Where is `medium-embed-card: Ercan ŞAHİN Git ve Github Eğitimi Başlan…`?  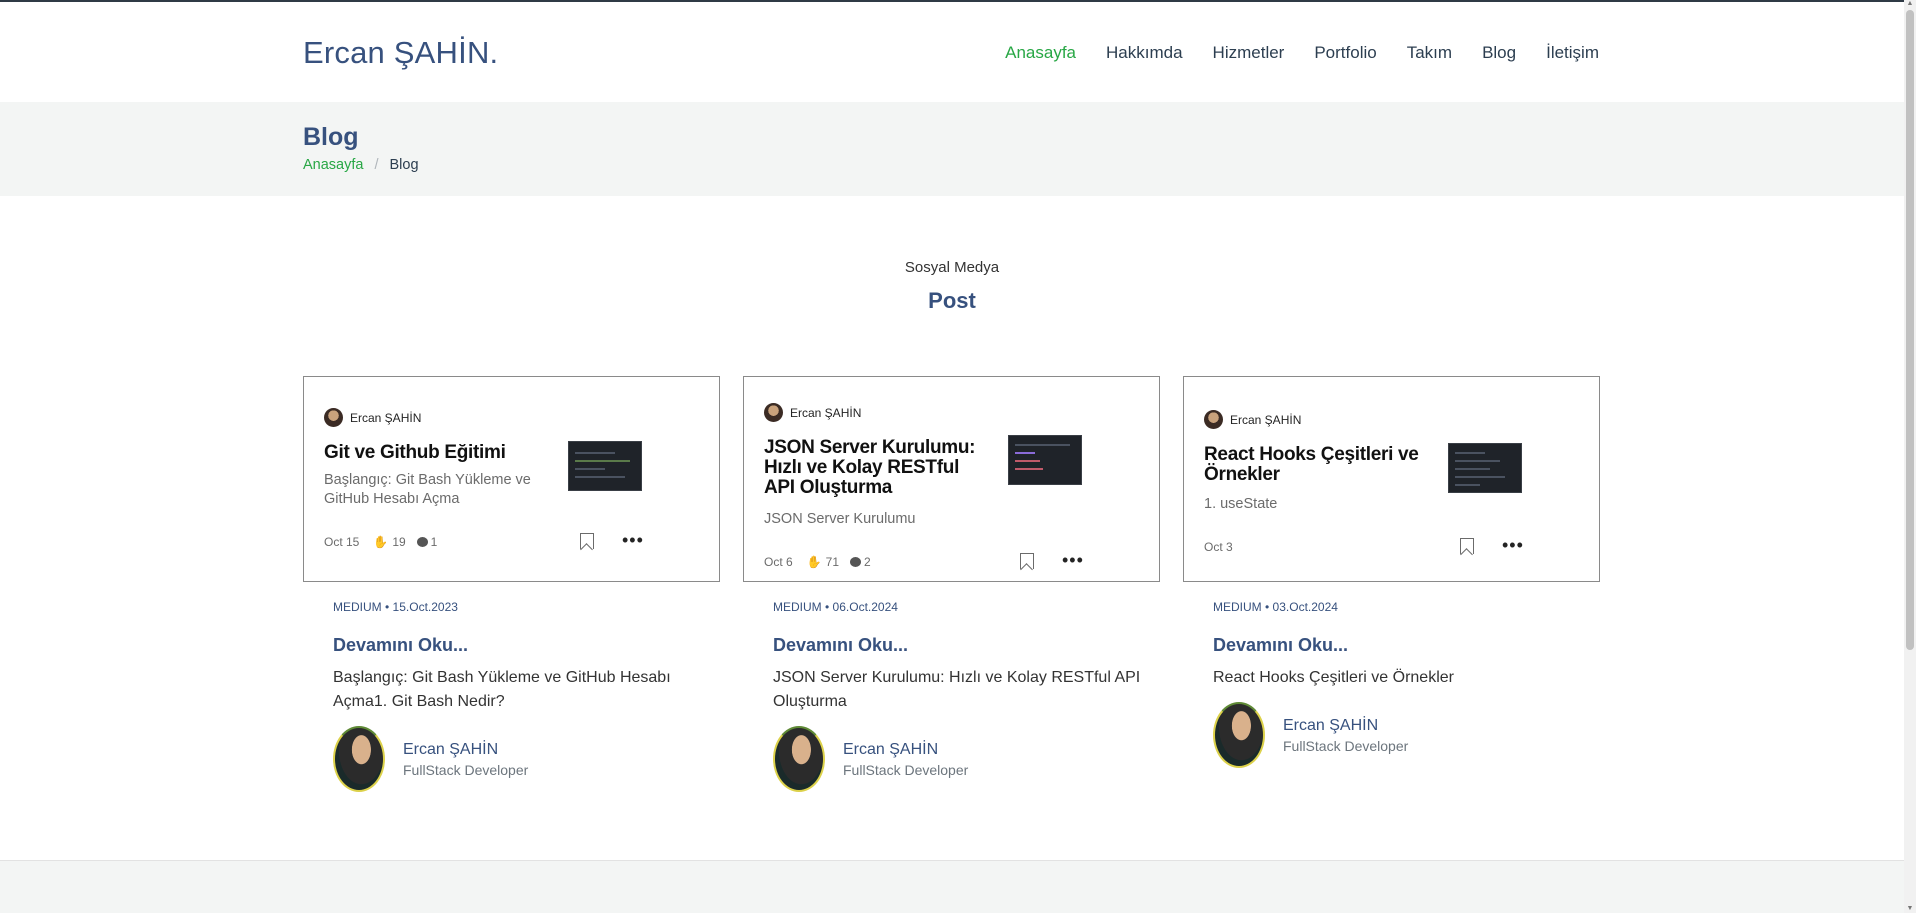 medium-embed-card: Ercan ŞAHİN Git ve Github Eğitimi Başlan… is located at coordinates (511, 479).